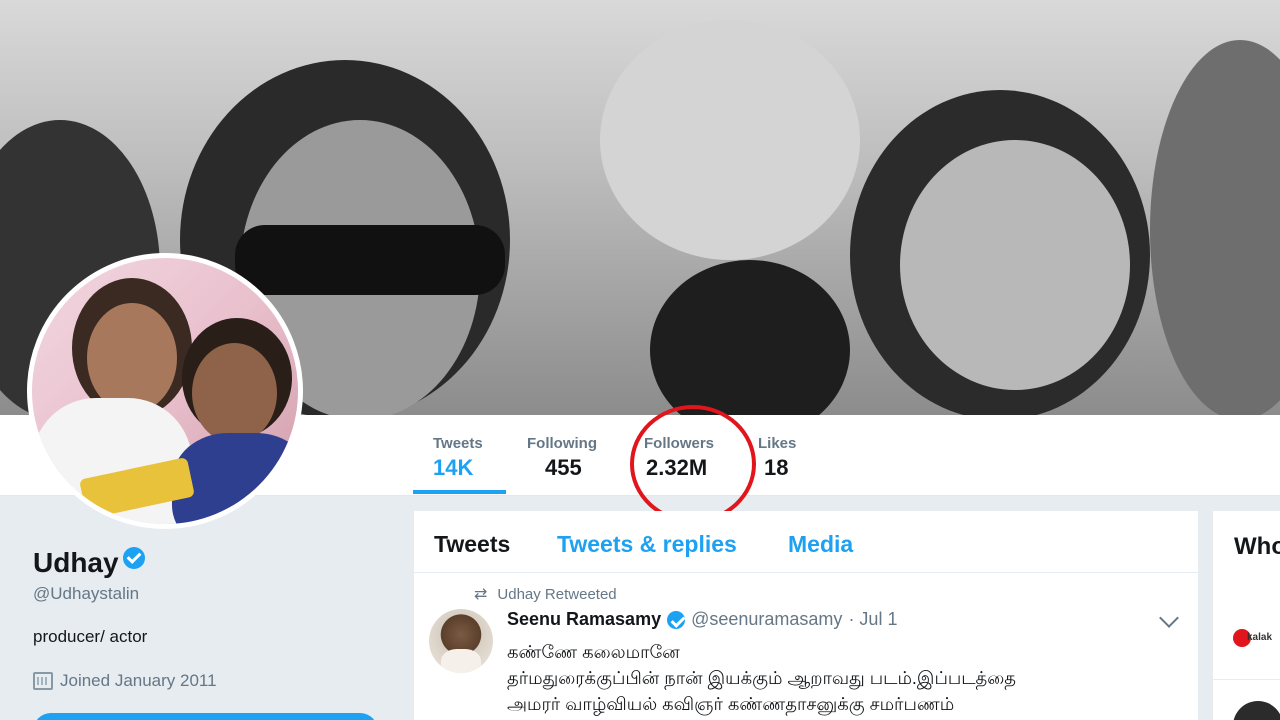  Describe the element at coordinates (481, 594) in the screenshot. I see `retweet-icon: ⇄` at that location.